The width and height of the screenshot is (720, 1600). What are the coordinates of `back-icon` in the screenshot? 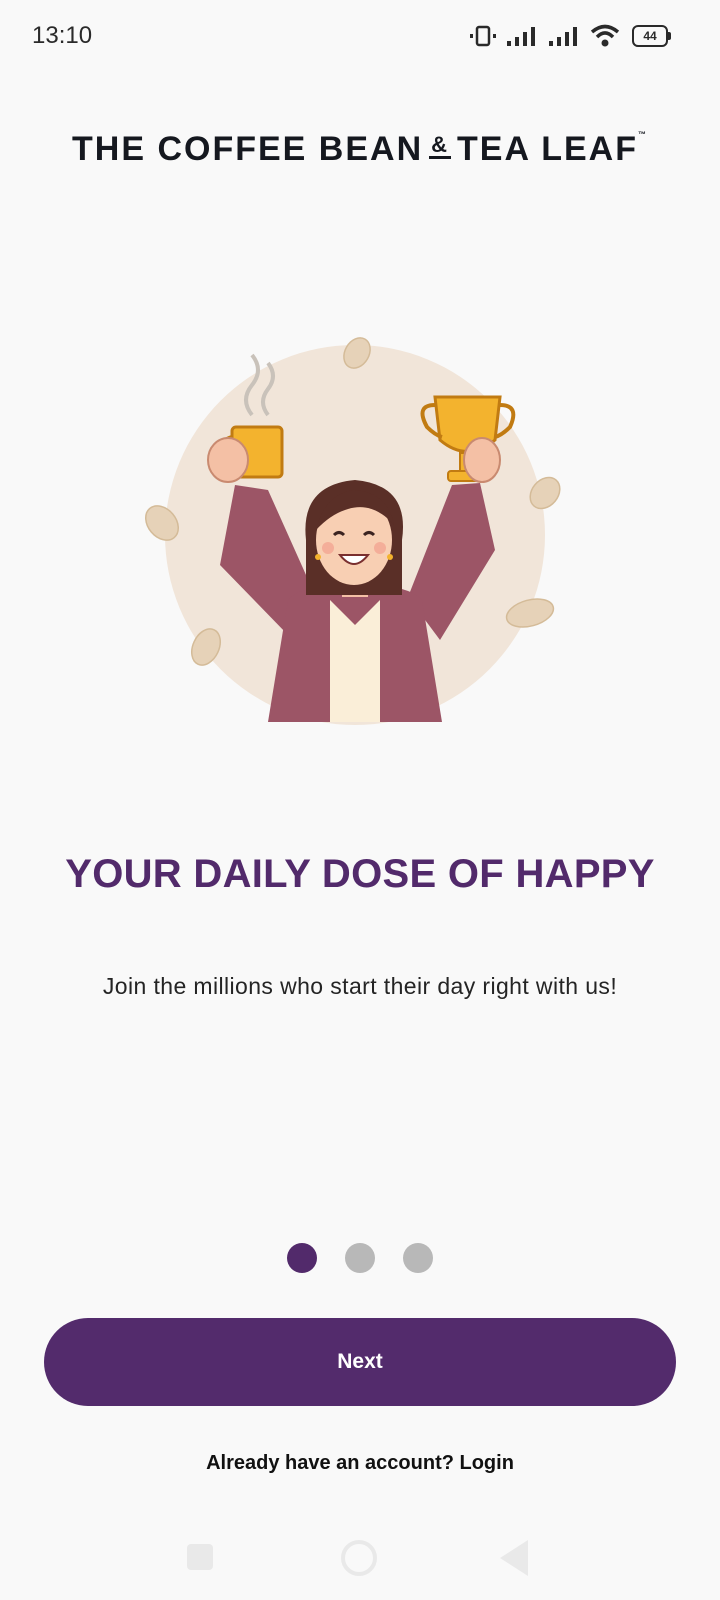 It's located at (514, 1558).